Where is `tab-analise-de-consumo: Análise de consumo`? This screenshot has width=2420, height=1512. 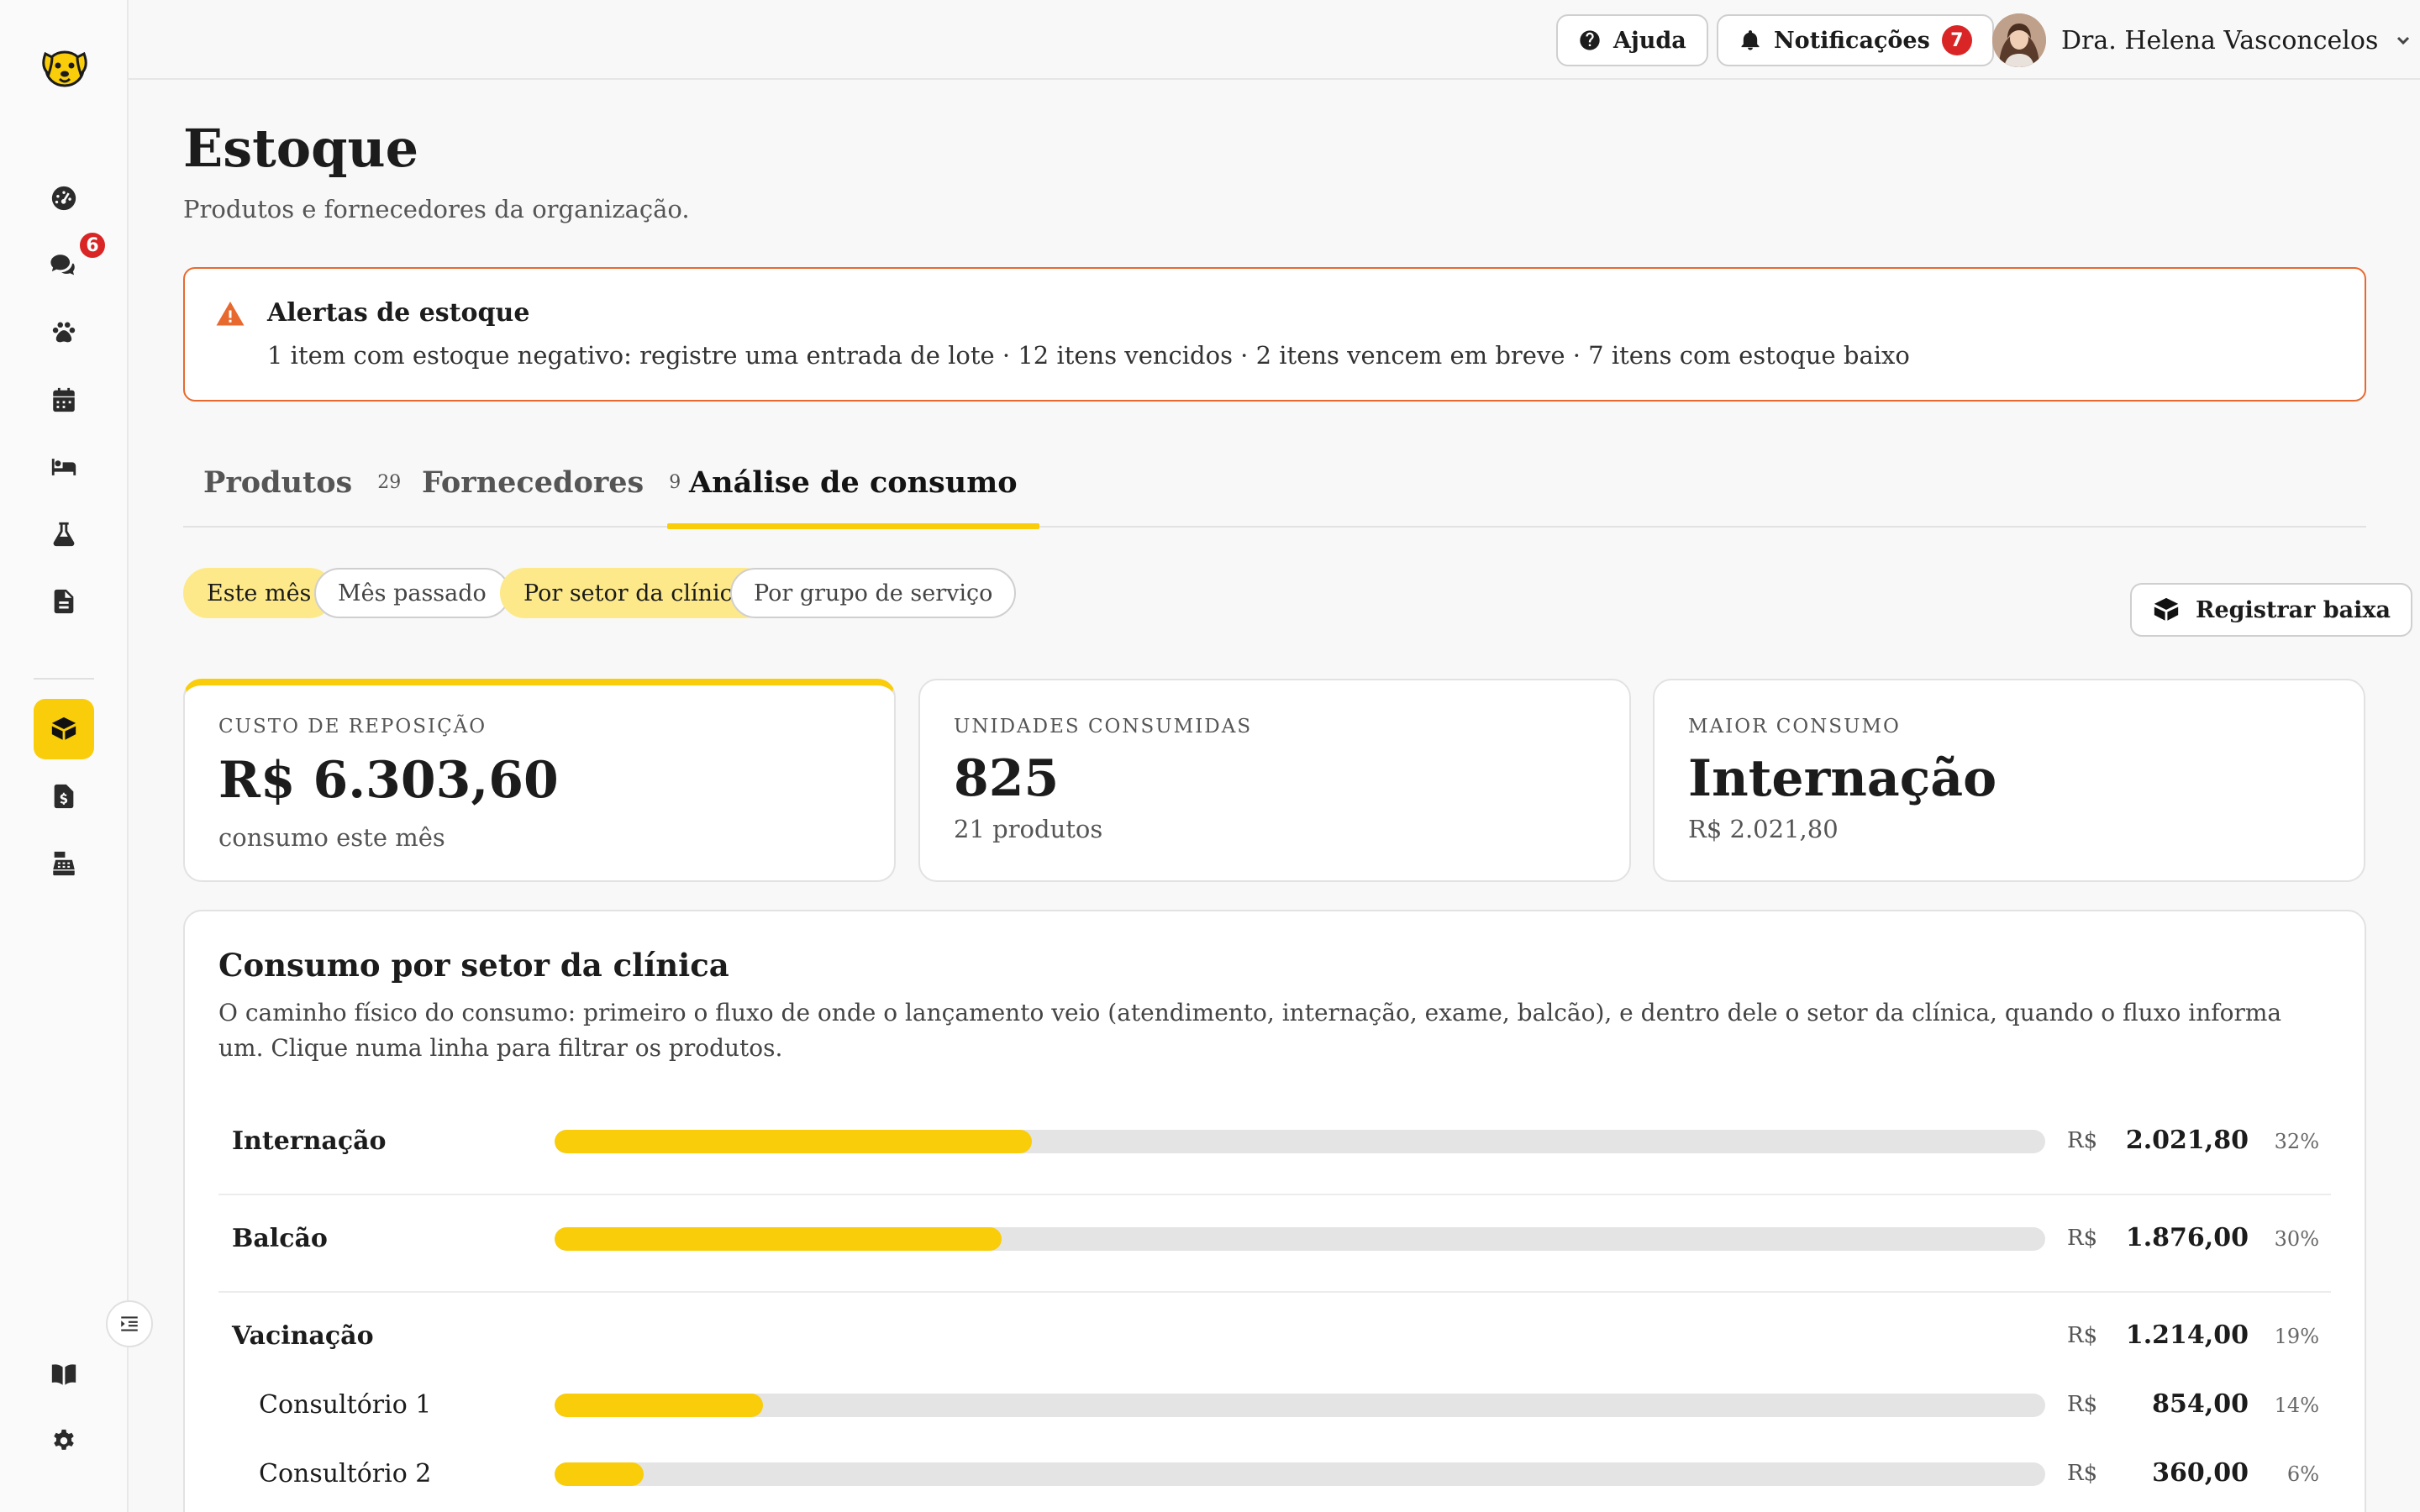
tab-analise-de-consumo: Análise de consumo is located at coordinates (853, 483).